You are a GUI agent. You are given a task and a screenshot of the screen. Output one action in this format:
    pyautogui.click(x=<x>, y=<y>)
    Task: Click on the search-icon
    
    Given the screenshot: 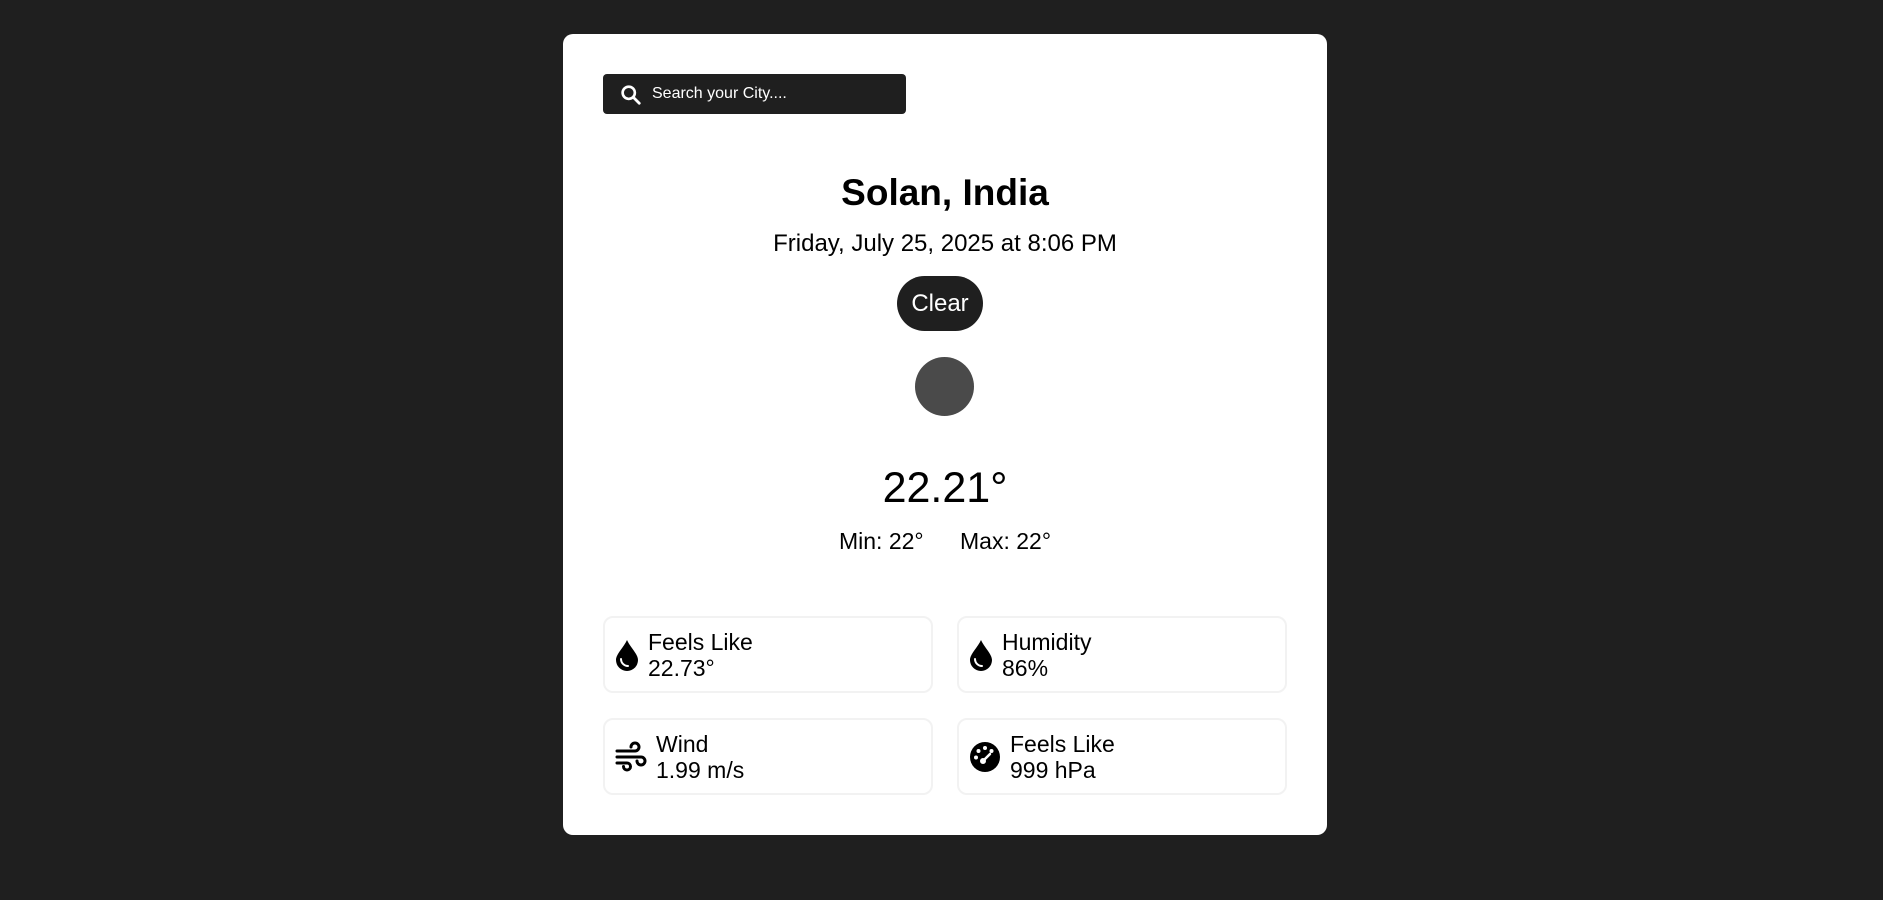 What is the action you would take?
    pyautogui.click(x=630, y=94)
    